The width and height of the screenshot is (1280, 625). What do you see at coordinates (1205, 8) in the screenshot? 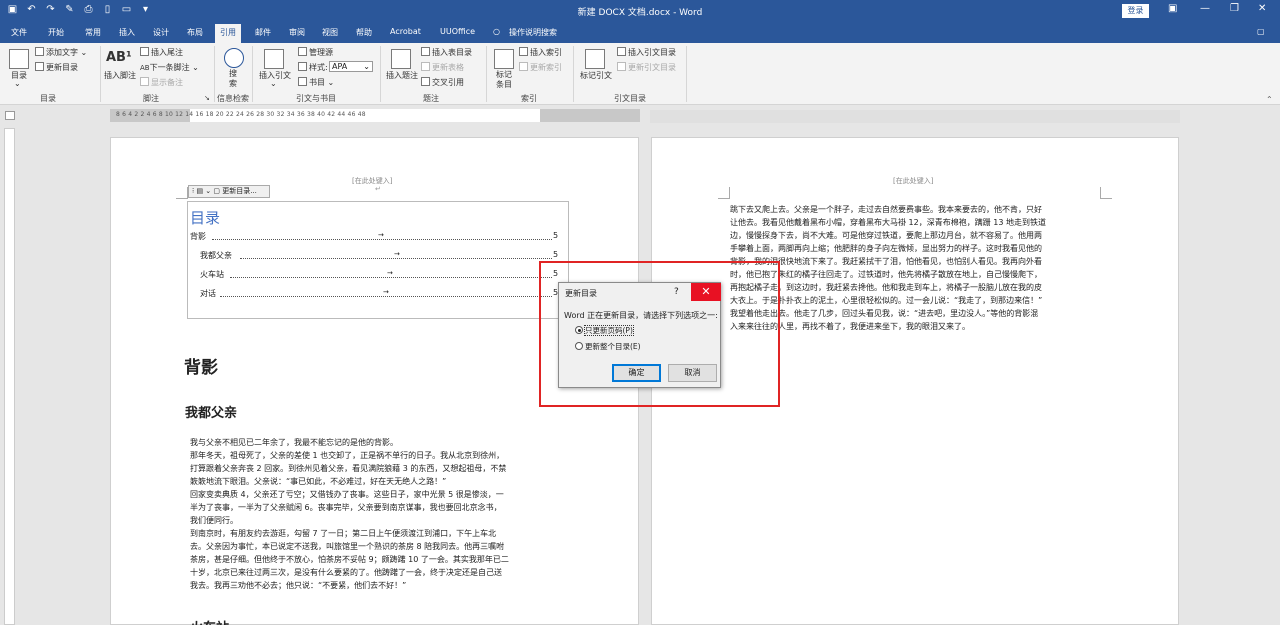
I see `minimize-icon: —` at bounding box center [1205, 8].